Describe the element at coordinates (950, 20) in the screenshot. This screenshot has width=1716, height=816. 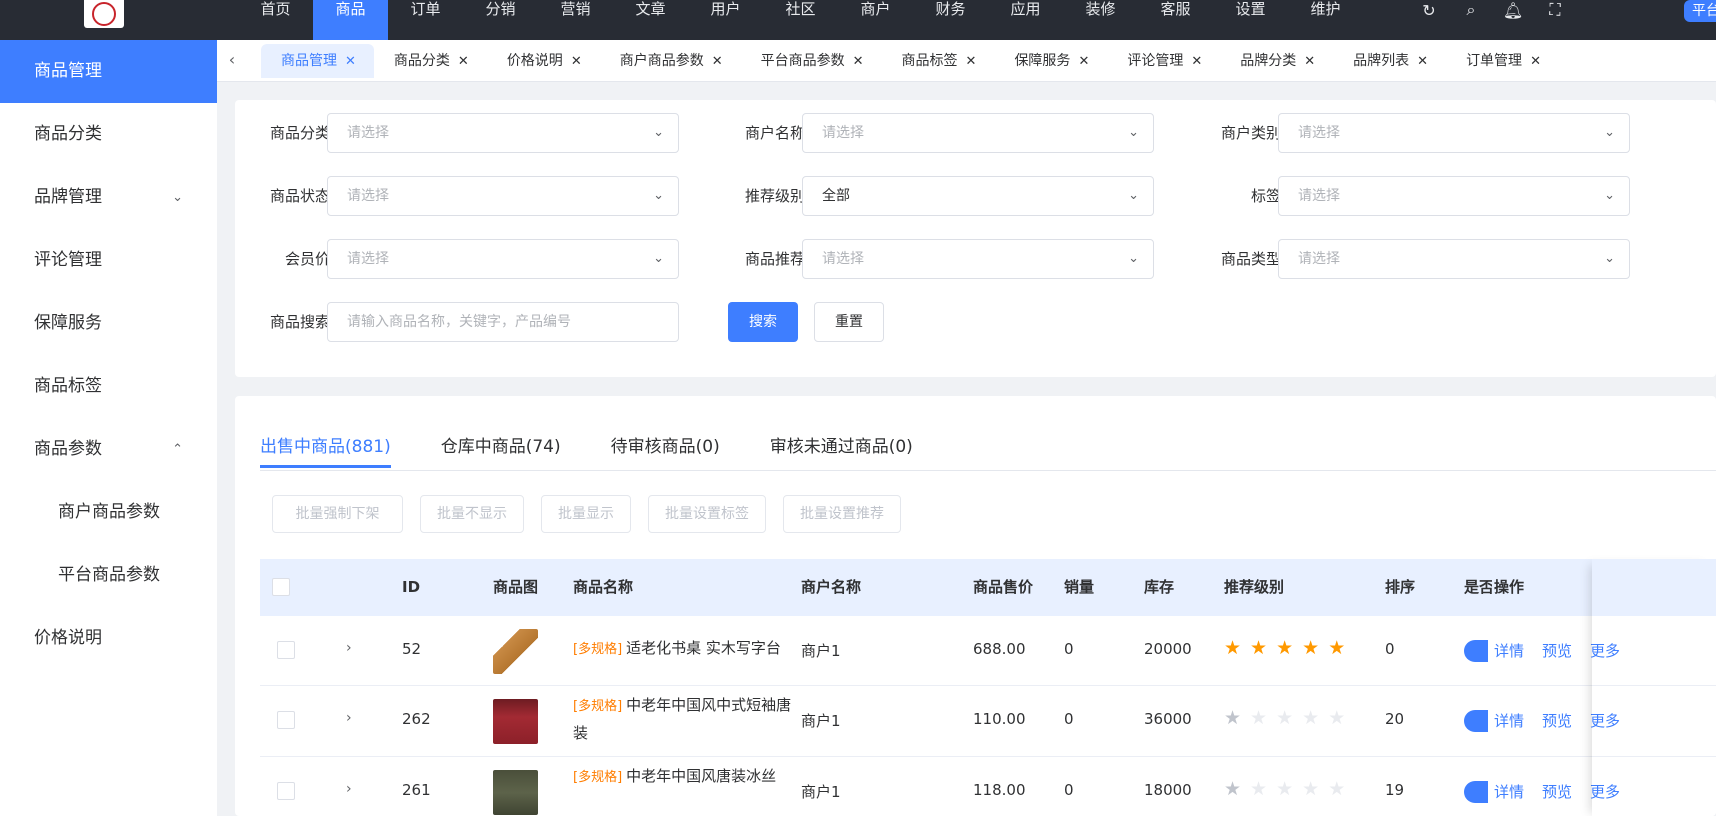
I see `topnav-item: 财务` at that location.